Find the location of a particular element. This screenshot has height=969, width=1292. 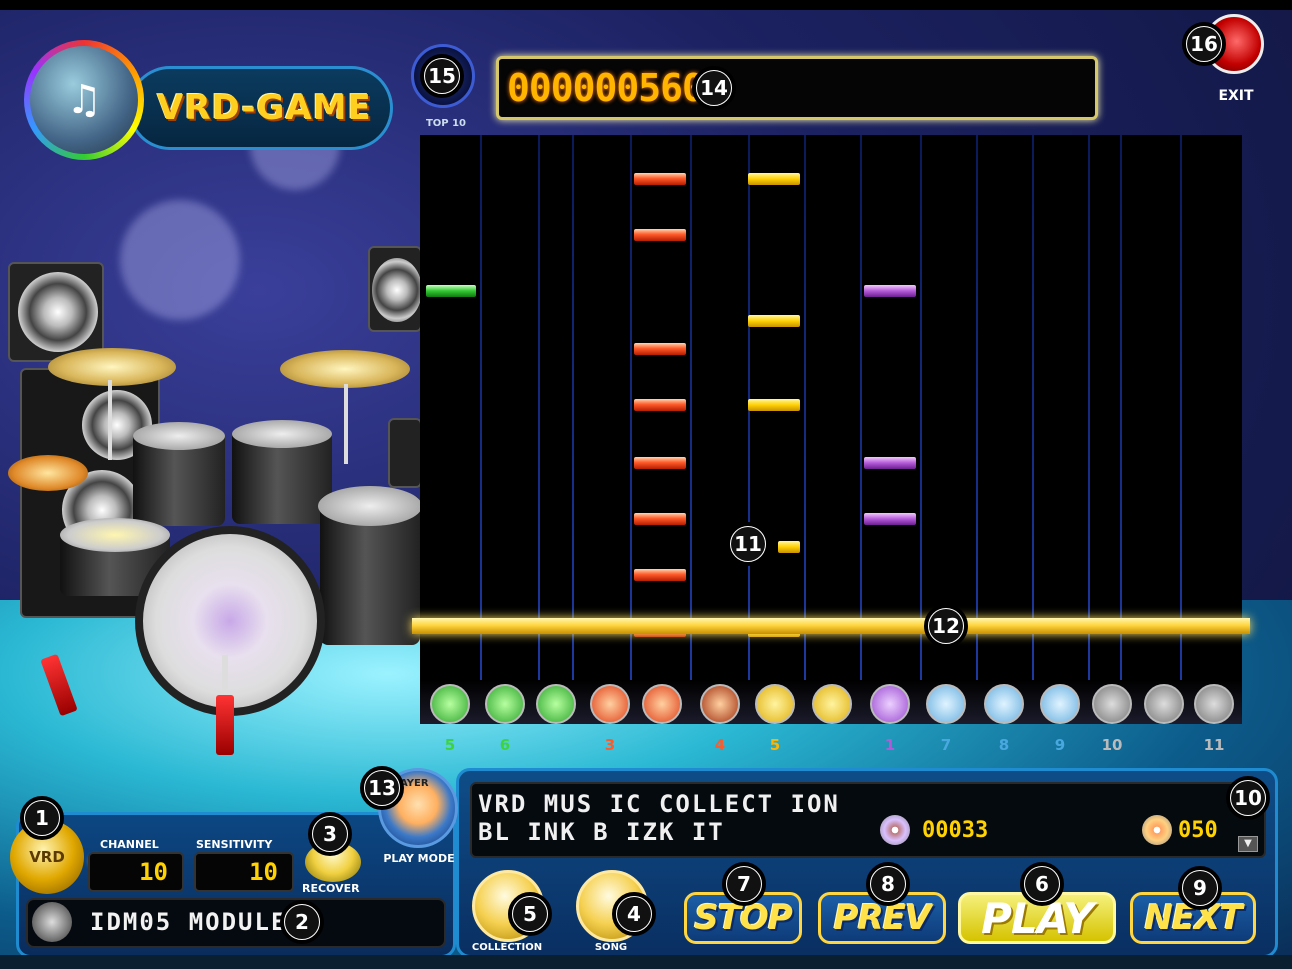

callout-number: 8 is located at coordinates (888, 884).